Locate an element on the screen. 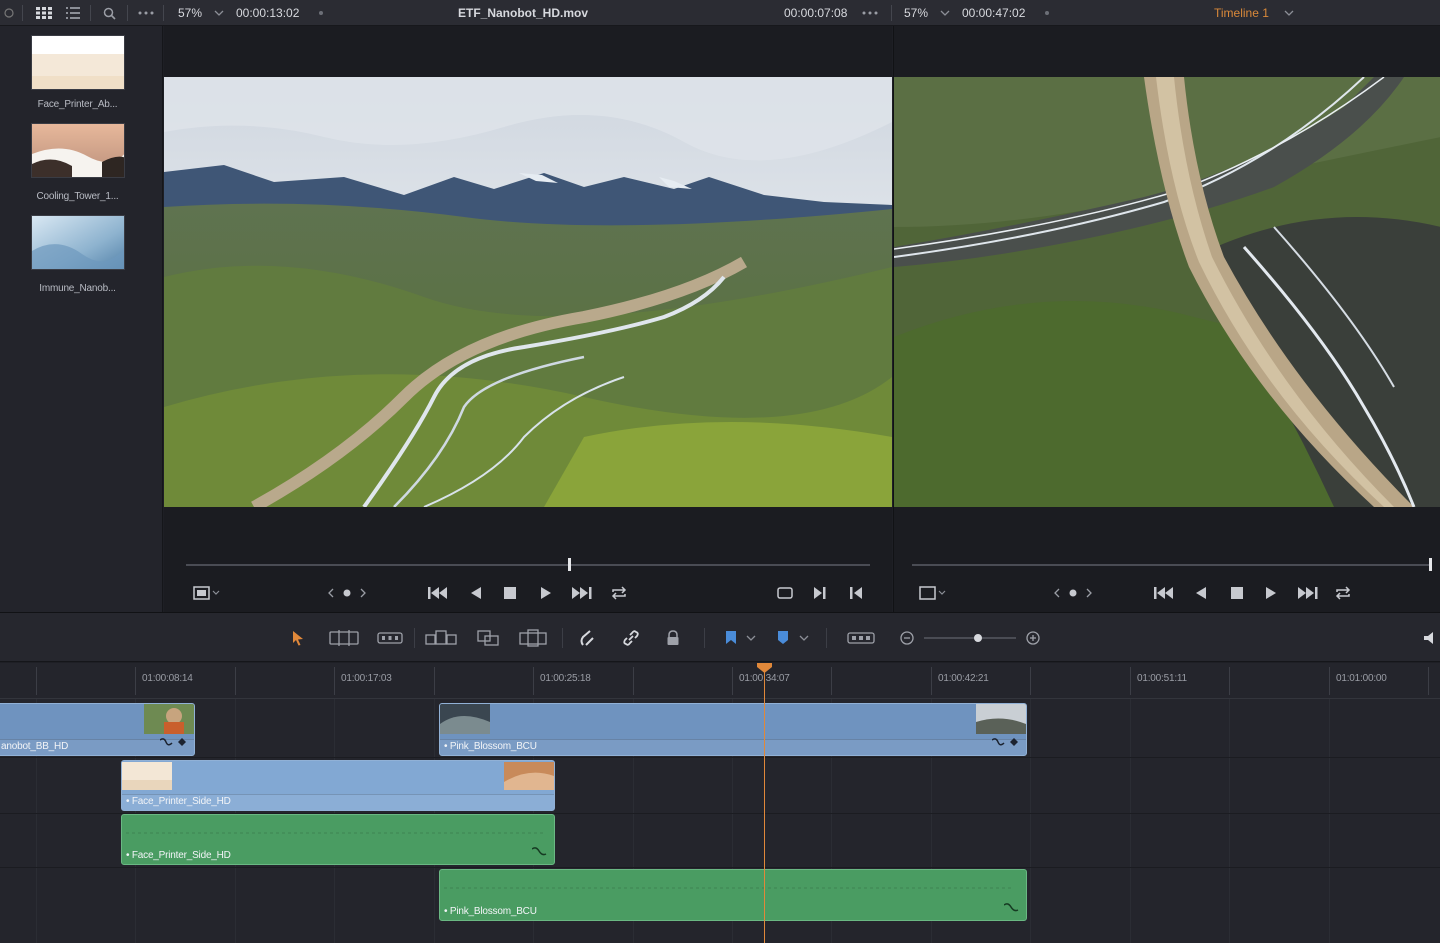 This screenshot has height=943, width=1440. clip-title: ETF_Nanobot_HD.mov is located at coordinates (523, 13).